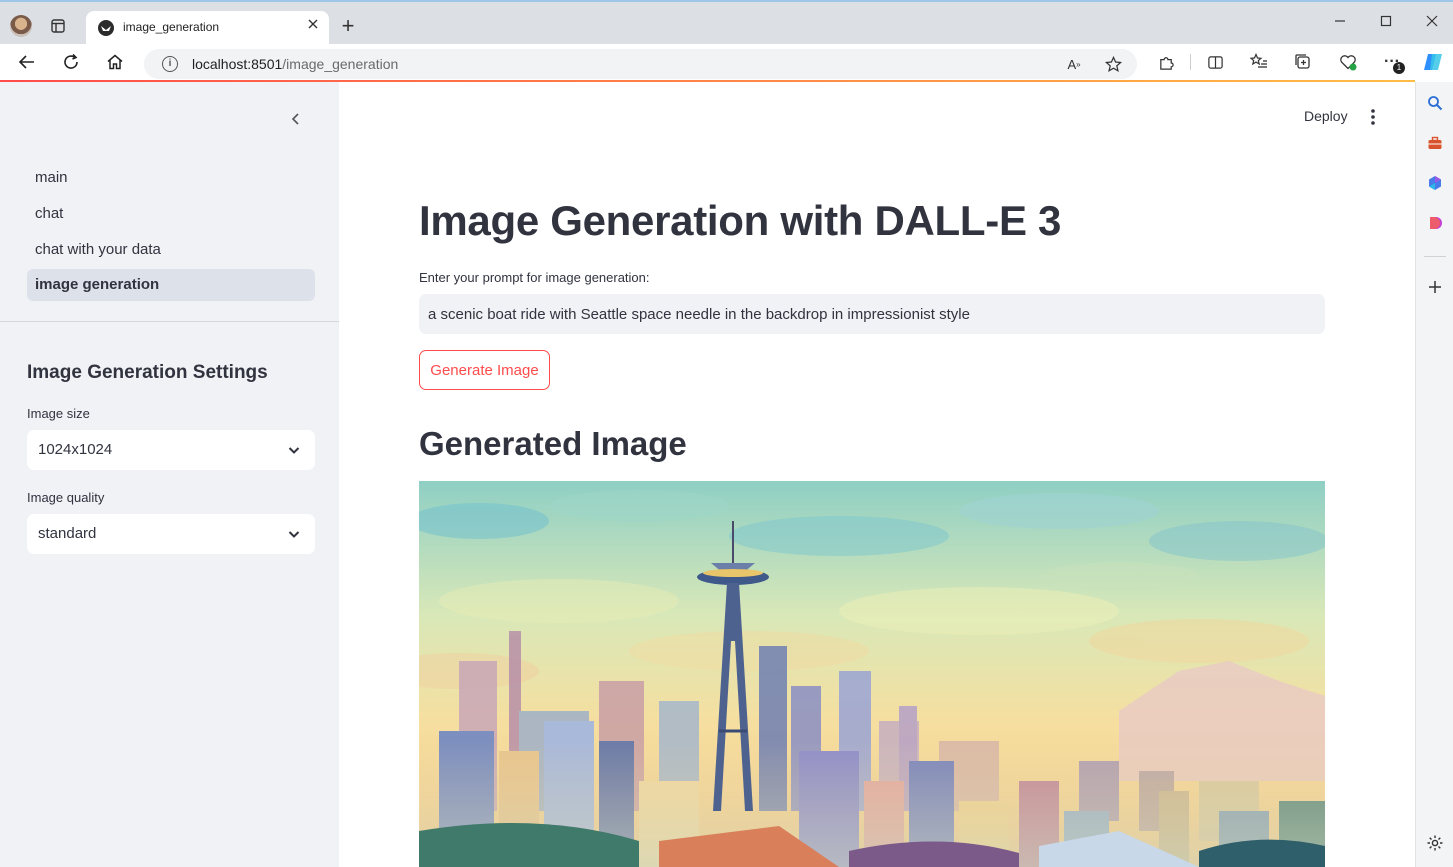 This screenshot has height=867, width=1453. Describe the element at coordinates (1326, 116) in the screenshot. I see `deploy-button: Deploy` at that location.